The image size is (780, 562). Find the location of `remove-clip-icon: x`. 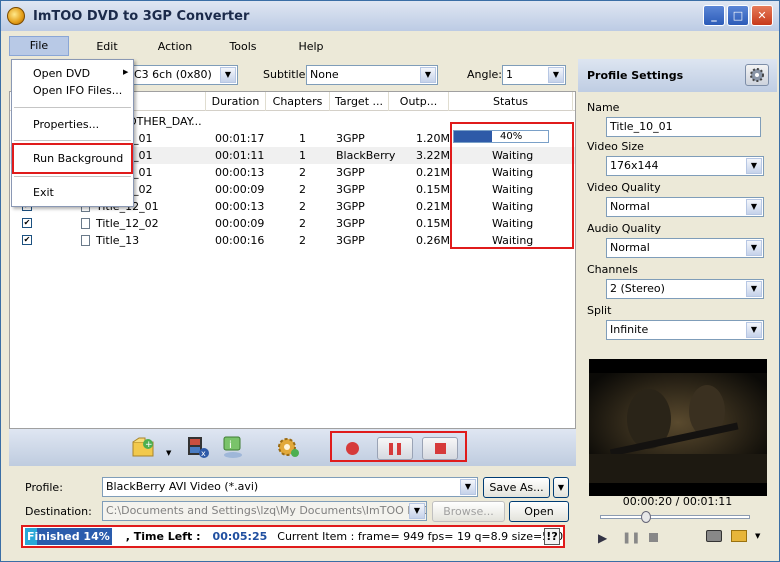

remove-clip-icon: x is located at coordinates (198, 447).